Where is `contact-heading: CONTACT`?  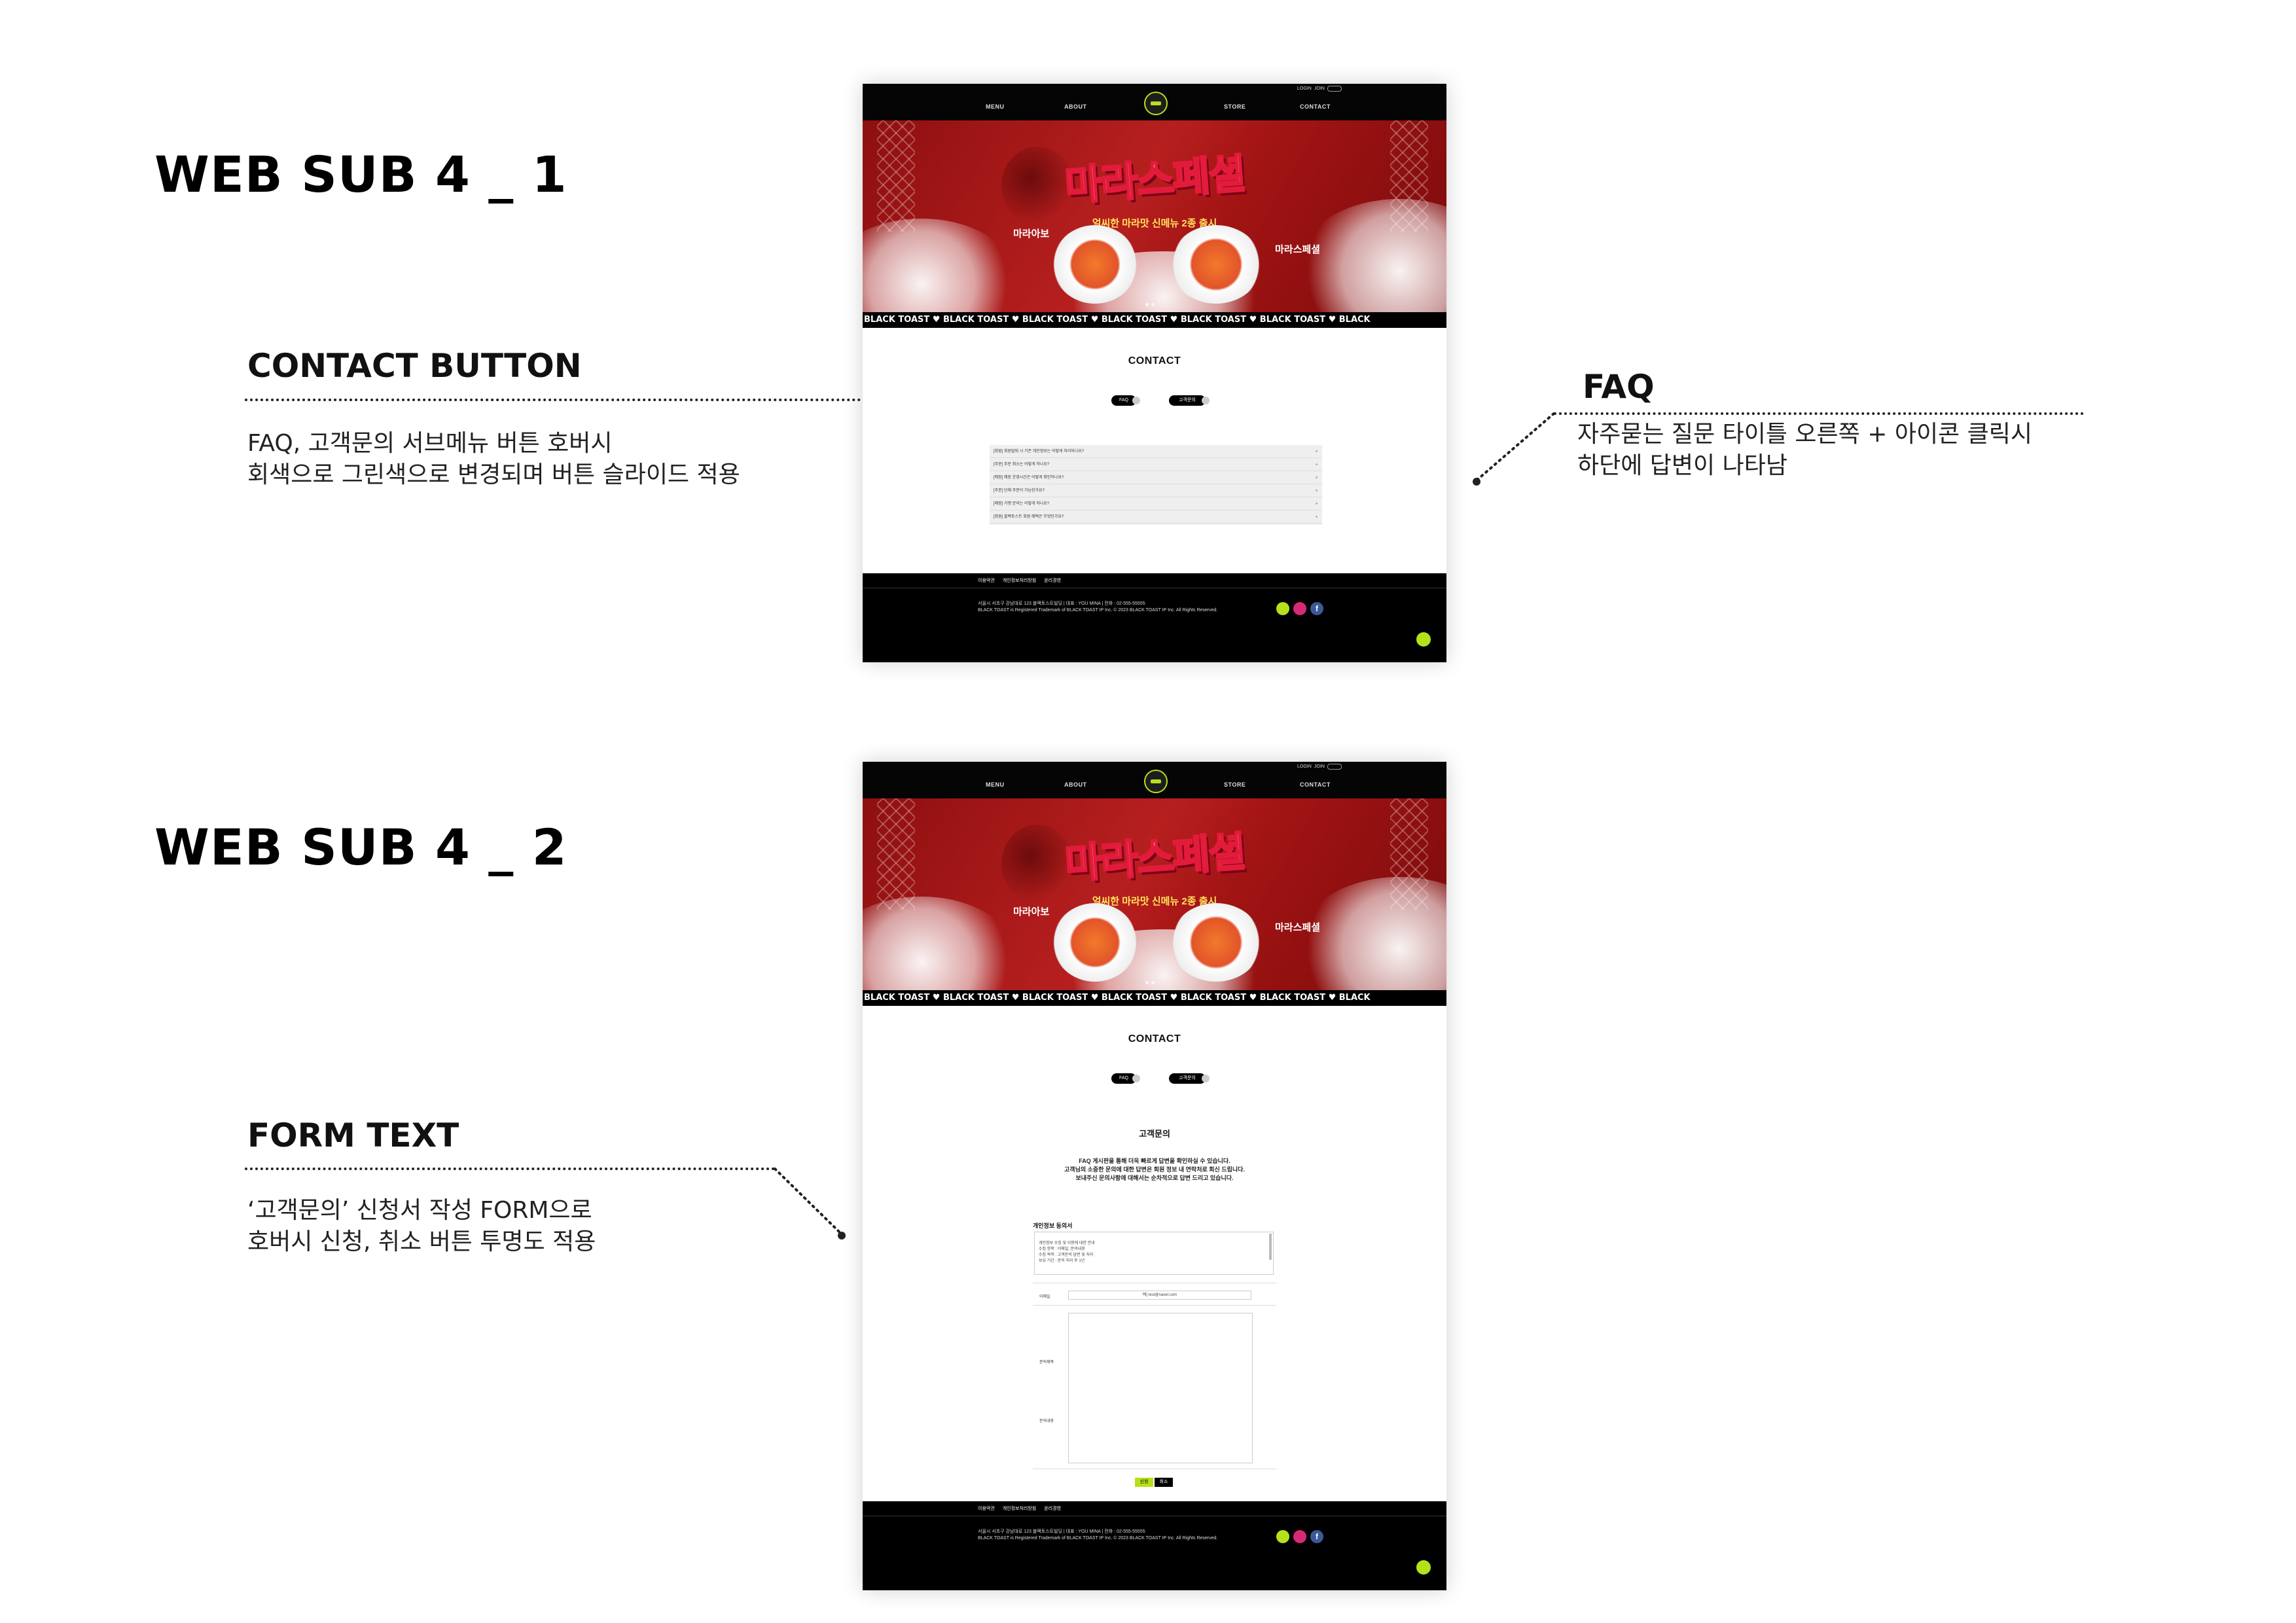 contact-heading: CONTACT is located at coordinates (1154, 361).